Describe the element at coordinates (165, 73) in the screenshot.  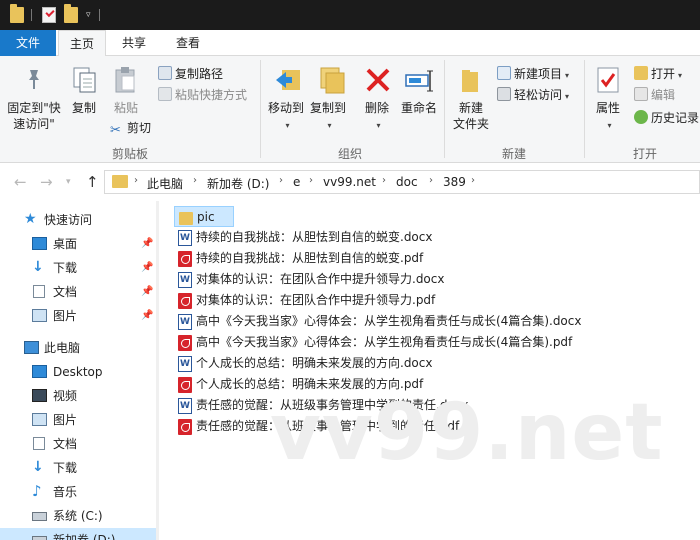
I see `copy-path-icon` at that location.